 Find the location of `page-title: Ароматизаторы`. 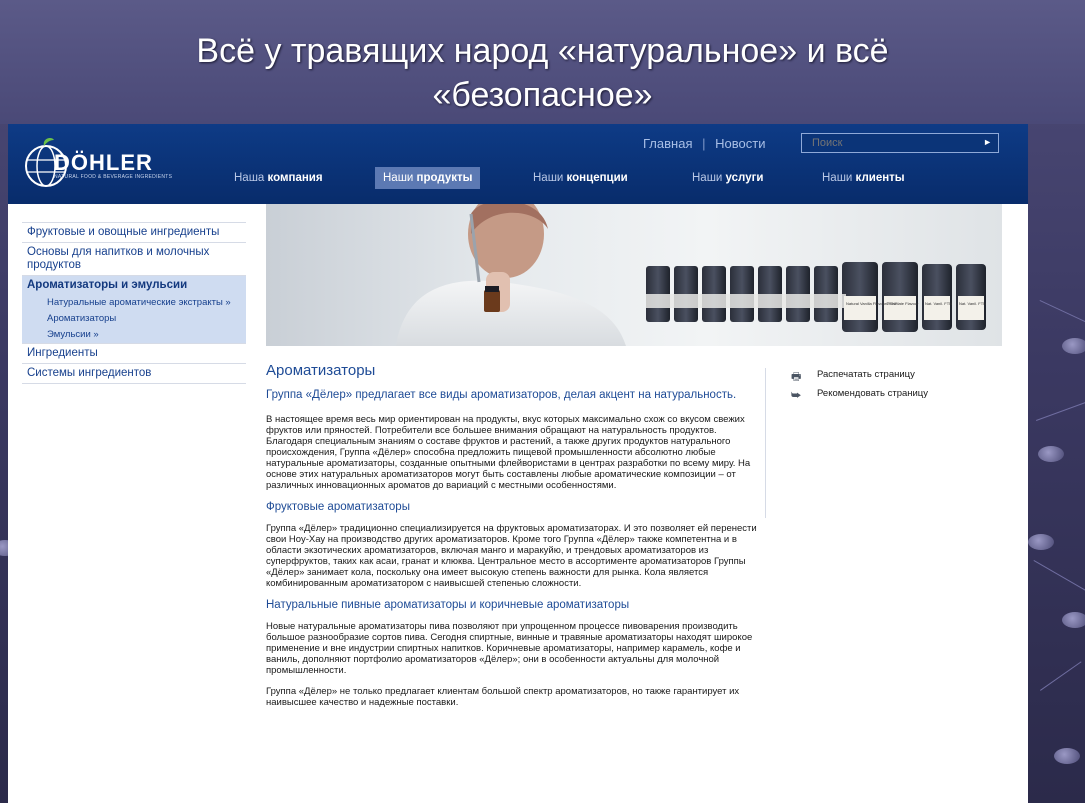

page-title: Ароматизаторы is located at coordinates (321, 370).